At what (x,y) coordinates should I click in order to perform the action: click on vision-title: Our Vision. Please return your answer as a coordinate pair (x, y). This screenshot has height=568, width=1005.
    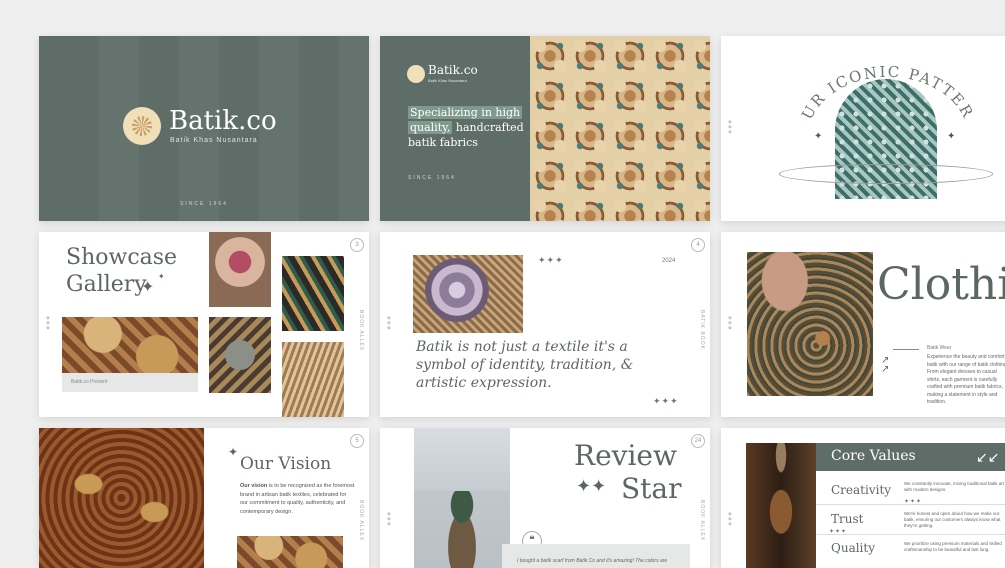
    Looking at the image, I should click on (286, 464).